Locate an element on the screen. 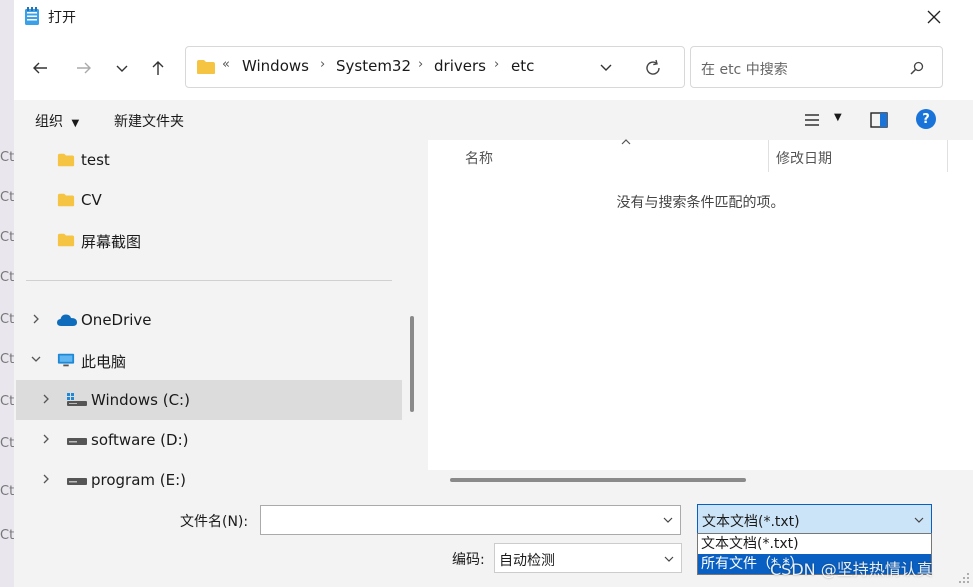 Image resolution: width=973 pixels, height=587 pixels. watermark: CSDN @坚持热情认真 is located at coordinates (851, 569).